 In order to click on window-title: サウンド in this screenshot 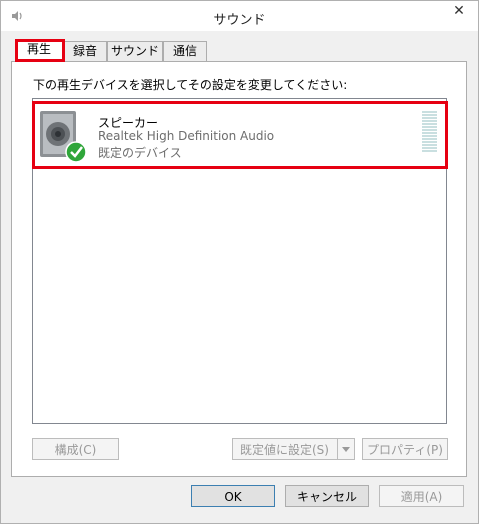, I will do `click(239, 20)`.